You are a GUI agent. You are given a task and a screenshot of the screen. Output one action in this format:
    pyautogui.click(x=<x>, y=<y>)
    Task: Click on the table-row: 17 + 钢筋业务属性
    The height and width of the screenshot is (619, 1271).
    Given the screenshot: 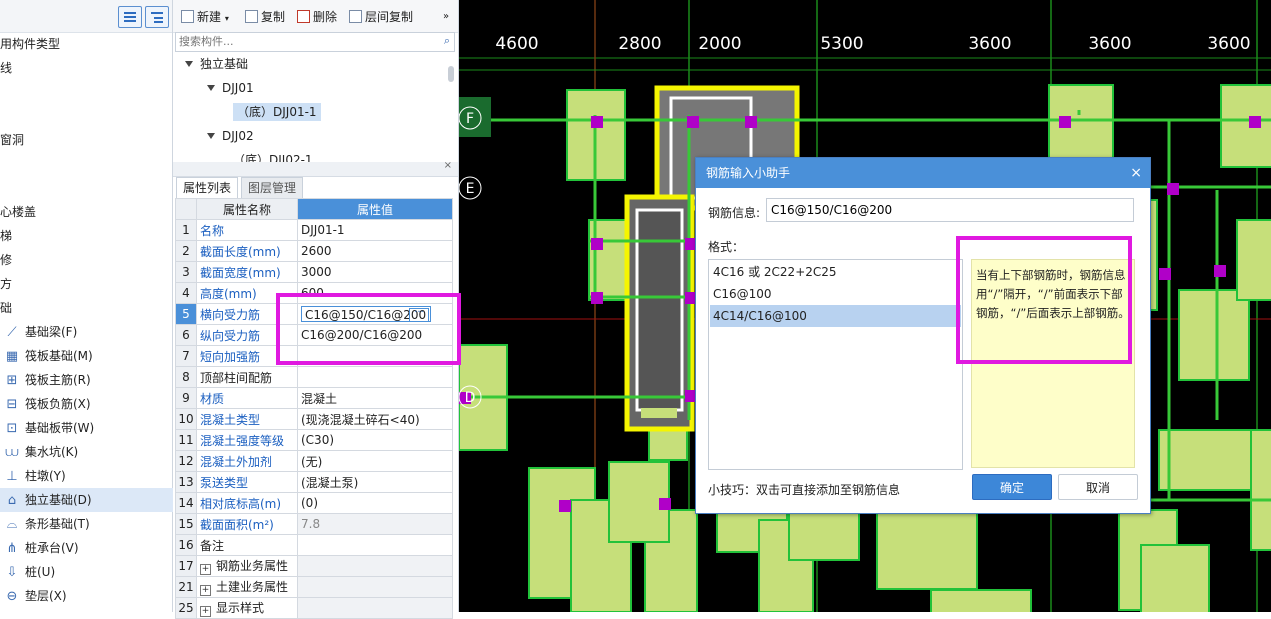 What is the action you would take?
    pyautogui.click(x=314, y=566)
    